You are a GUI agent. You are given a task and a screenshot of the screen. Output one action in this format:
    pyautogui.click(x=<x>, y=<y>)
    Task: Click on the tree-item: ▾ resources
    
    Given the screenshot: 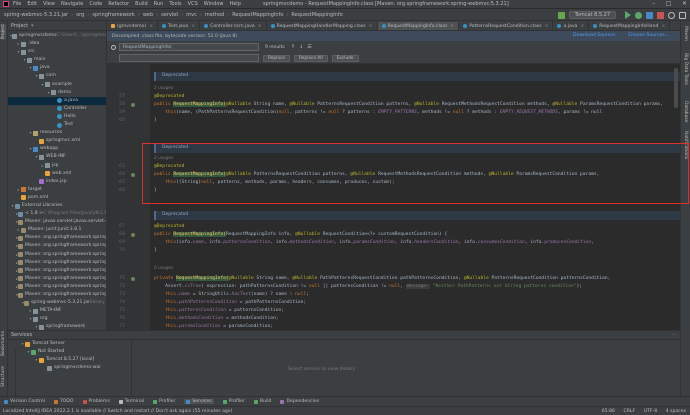 What is the action you would take?
    pyautogui.click(x=57, y=133)
    